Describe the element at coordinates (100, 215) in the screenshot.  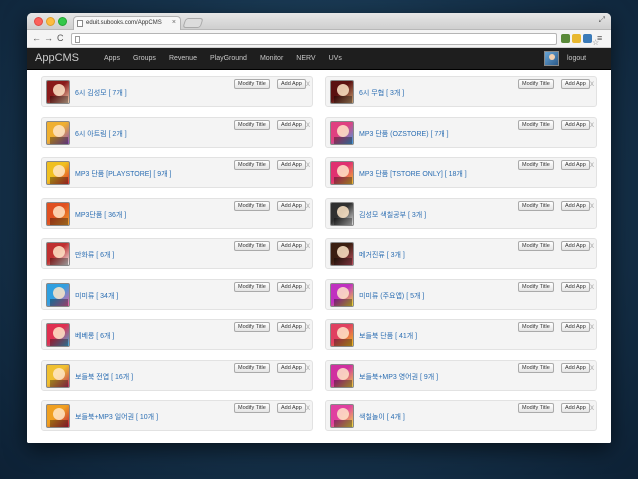
I see `group-title-link: MP3단품 [ 36개 ]` at that location.